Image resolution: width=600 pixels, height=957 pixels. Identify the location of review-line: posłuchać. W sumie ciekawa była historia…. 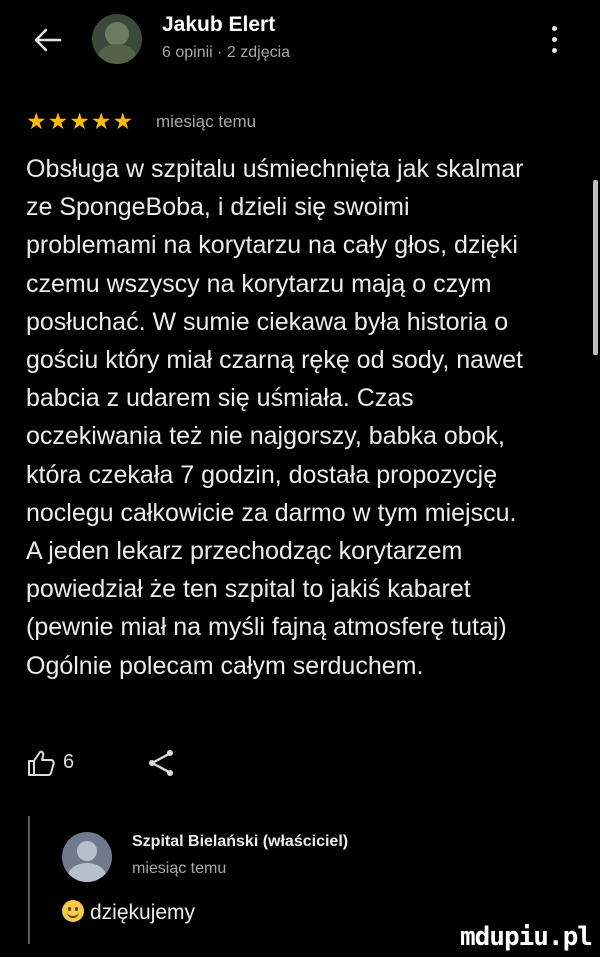
(267, 321).